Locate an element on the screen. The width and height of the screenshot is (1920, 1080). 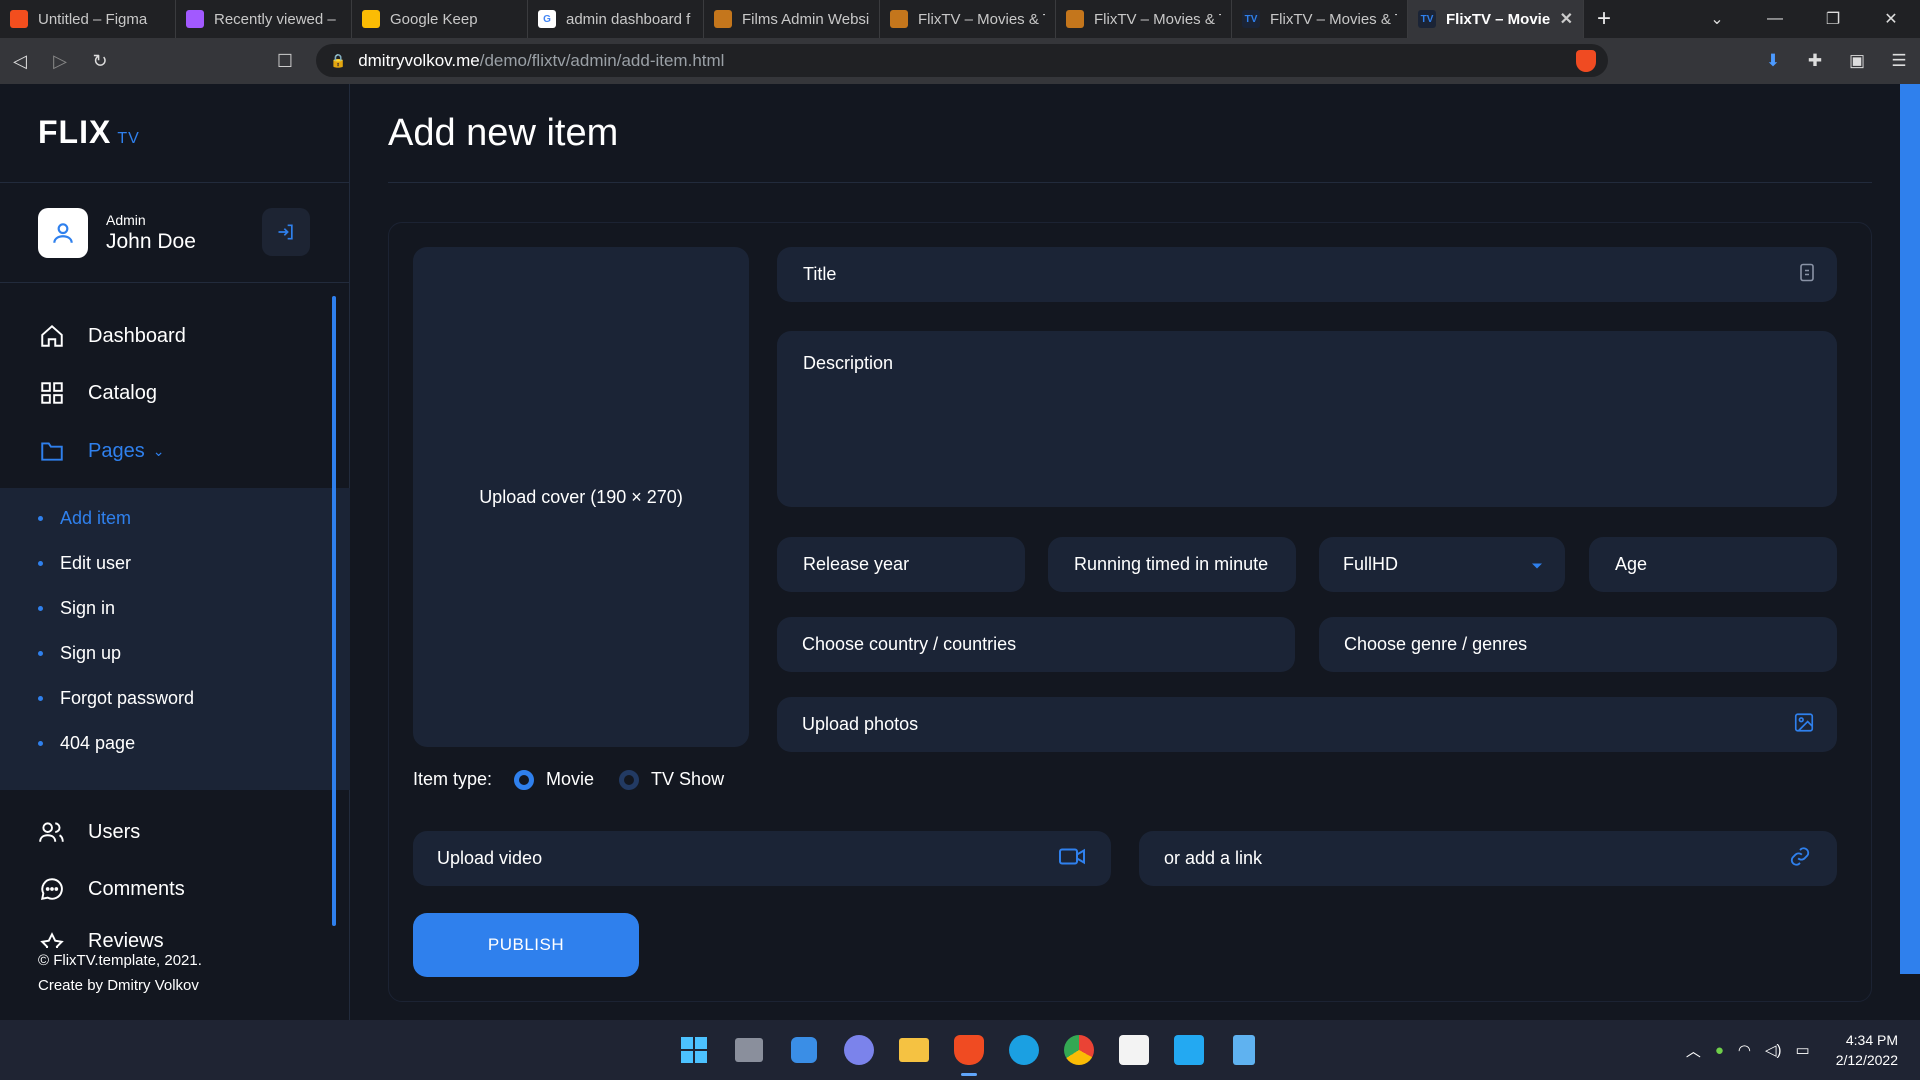
radio-movie is located at coordinates (524, 779).